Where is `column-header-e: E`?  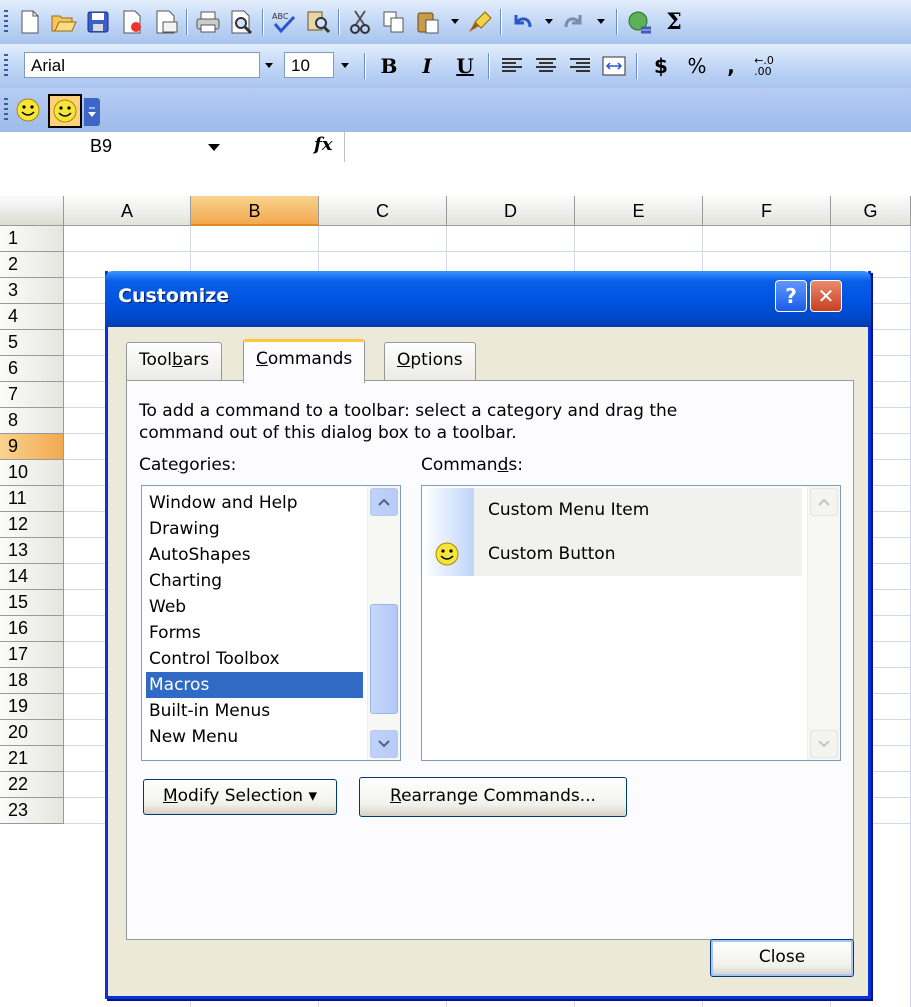
column-header-e: E is located at coordinates (639, 211).